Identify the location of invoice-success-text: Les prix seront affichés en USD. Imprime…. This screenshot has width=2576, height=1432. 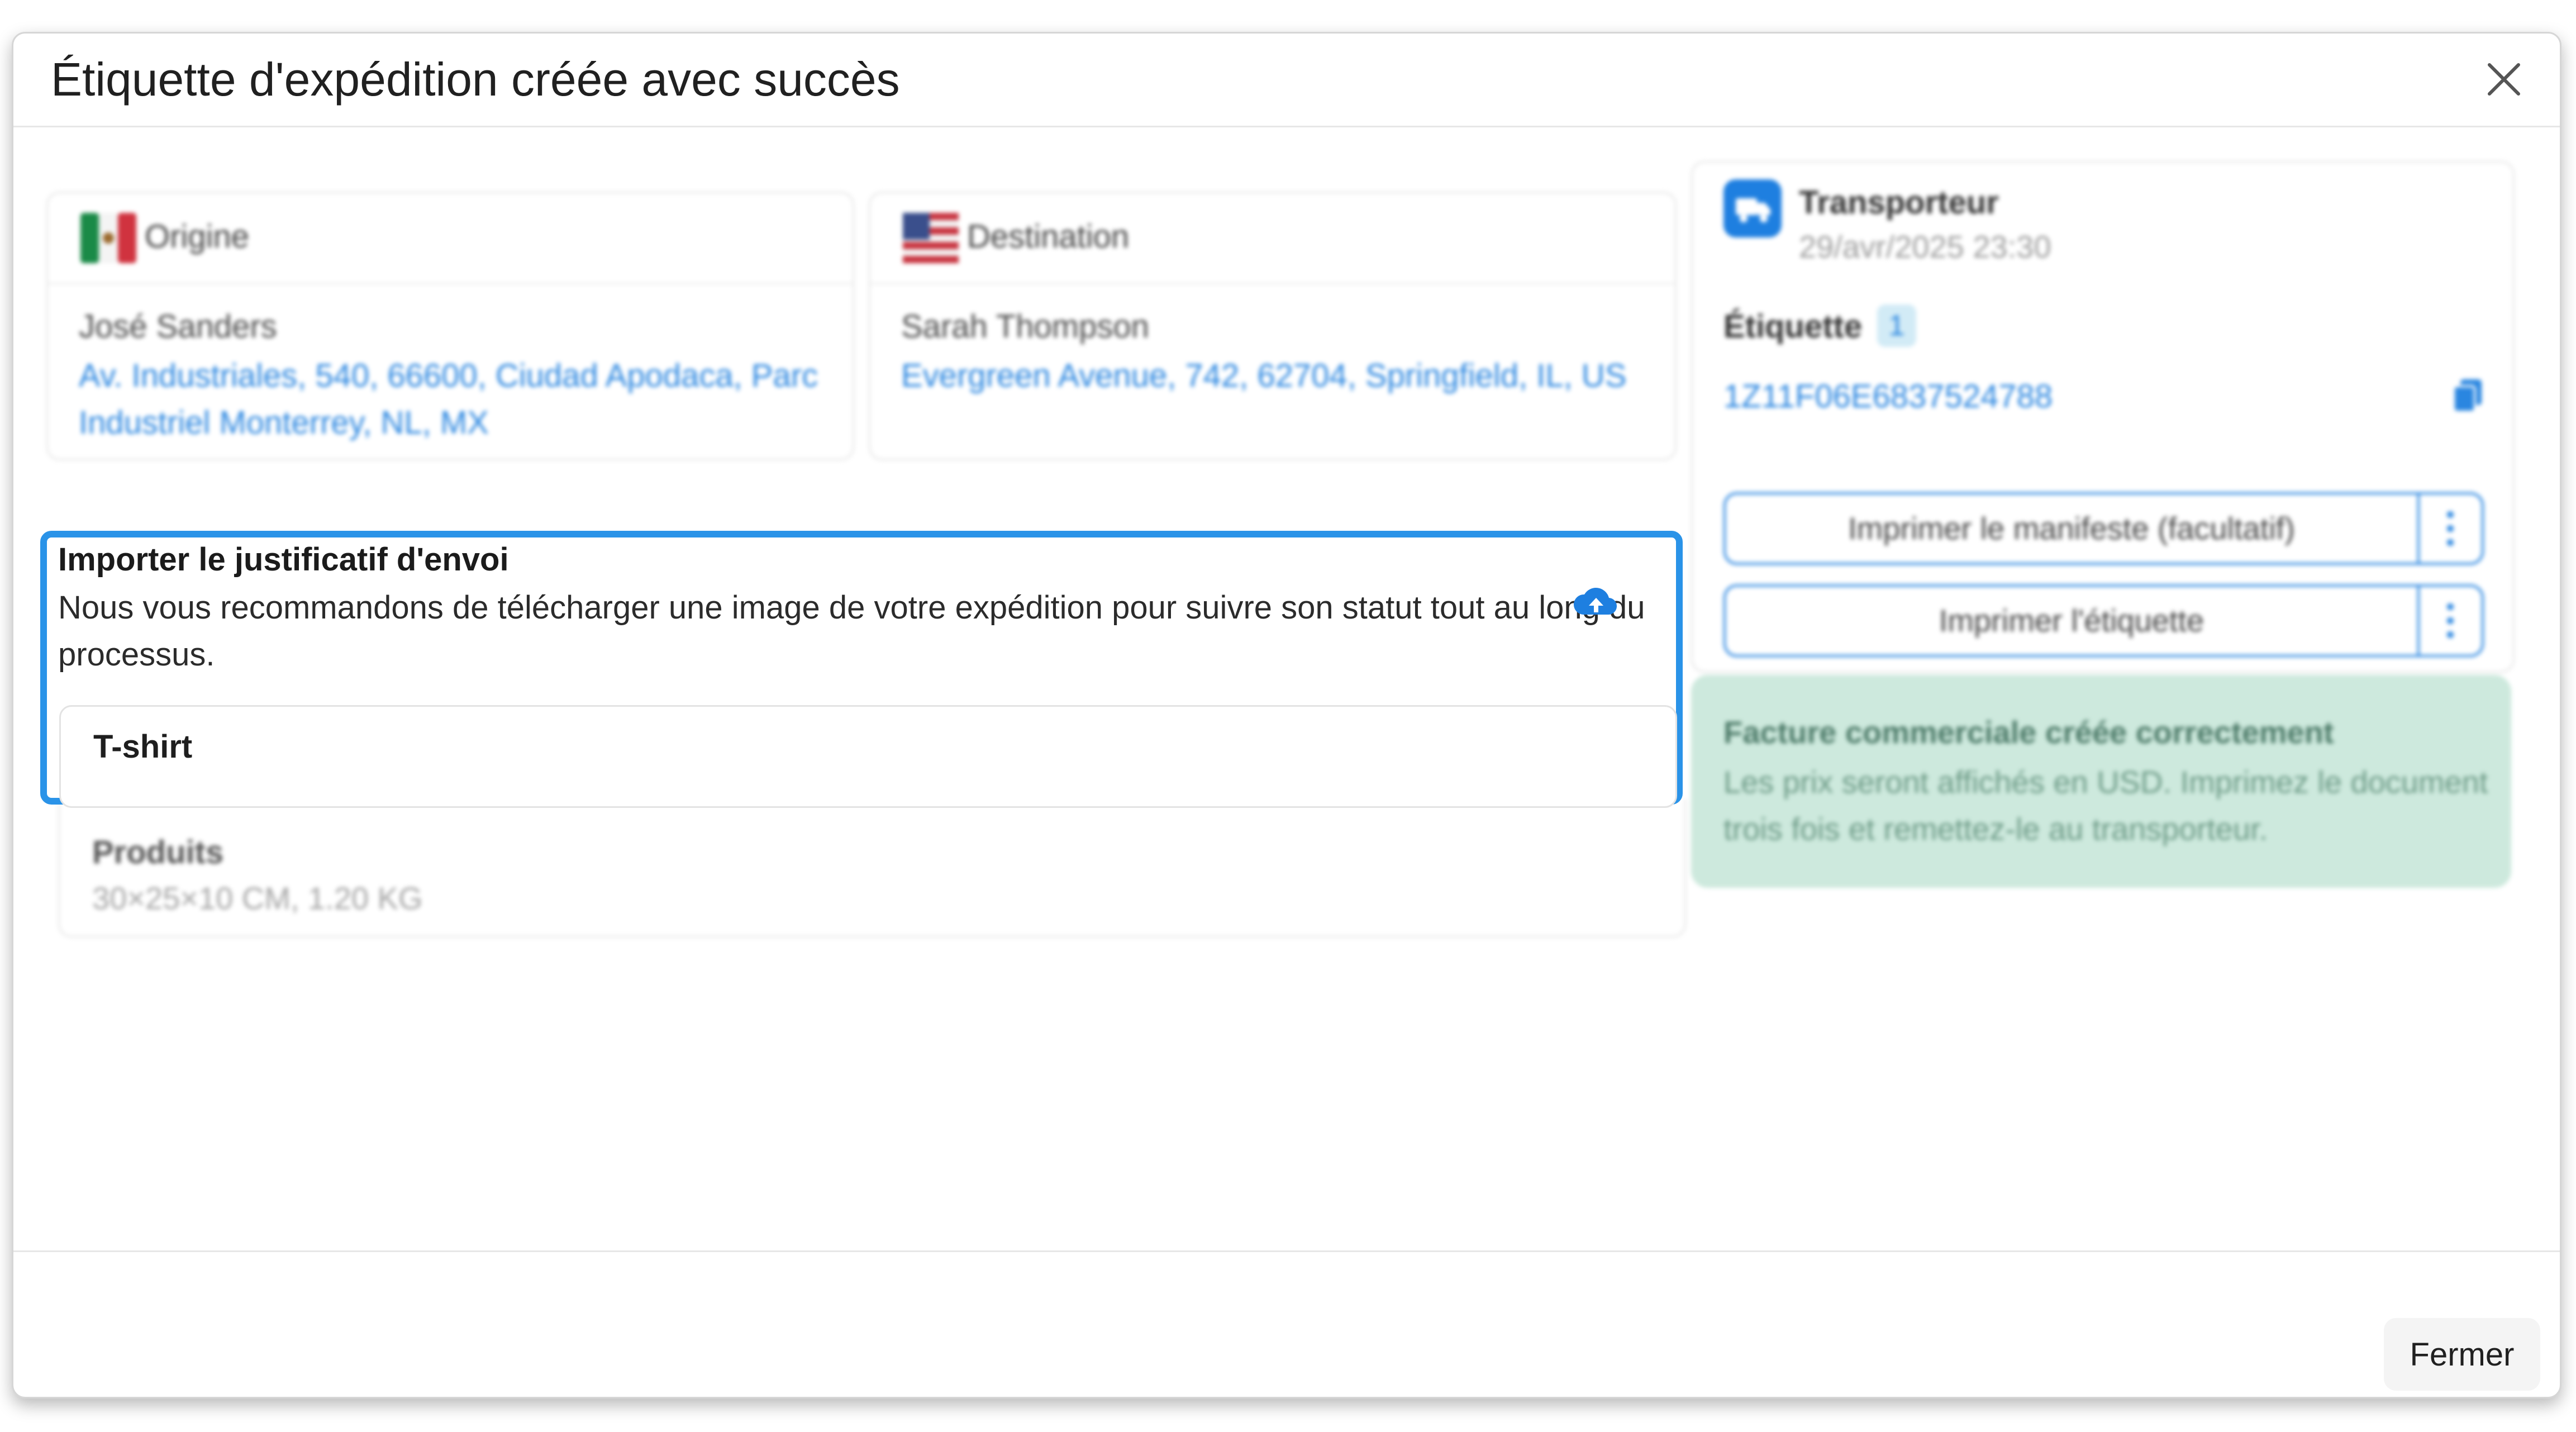
(2105, 805).